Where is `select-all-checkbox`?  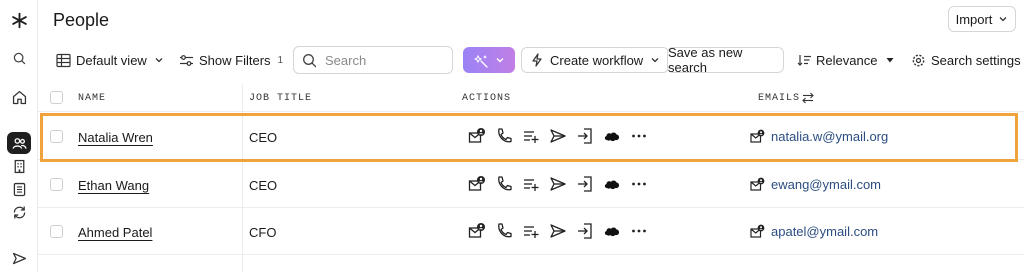 select-all-checkbox is located at coordinates (56, 97).